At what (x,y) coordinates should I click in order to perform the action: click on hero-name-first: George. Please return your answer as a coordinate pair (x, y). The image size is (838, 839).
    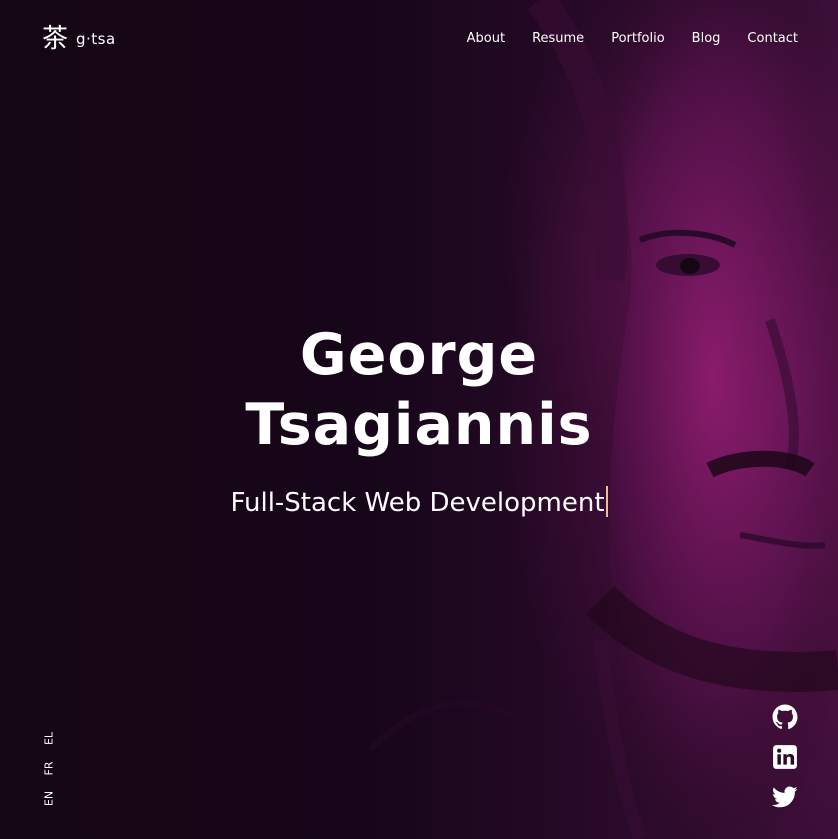
    Looking at the image, I should click on (419, 355).